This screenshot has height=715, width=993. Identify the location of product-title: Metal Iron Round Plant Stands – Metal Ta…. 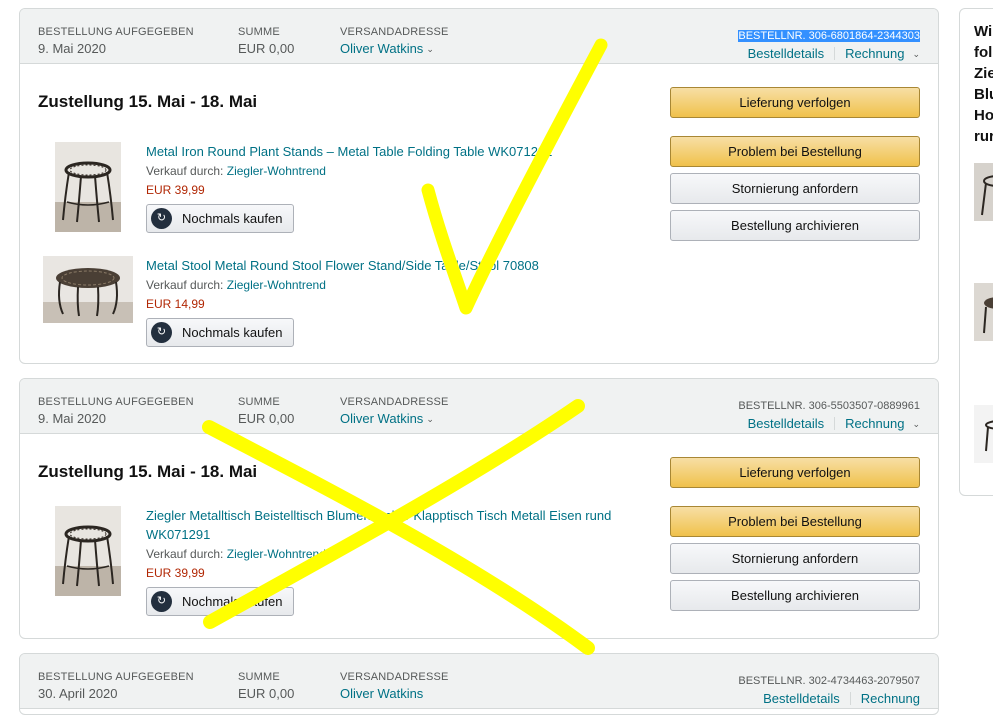
(386, 151).